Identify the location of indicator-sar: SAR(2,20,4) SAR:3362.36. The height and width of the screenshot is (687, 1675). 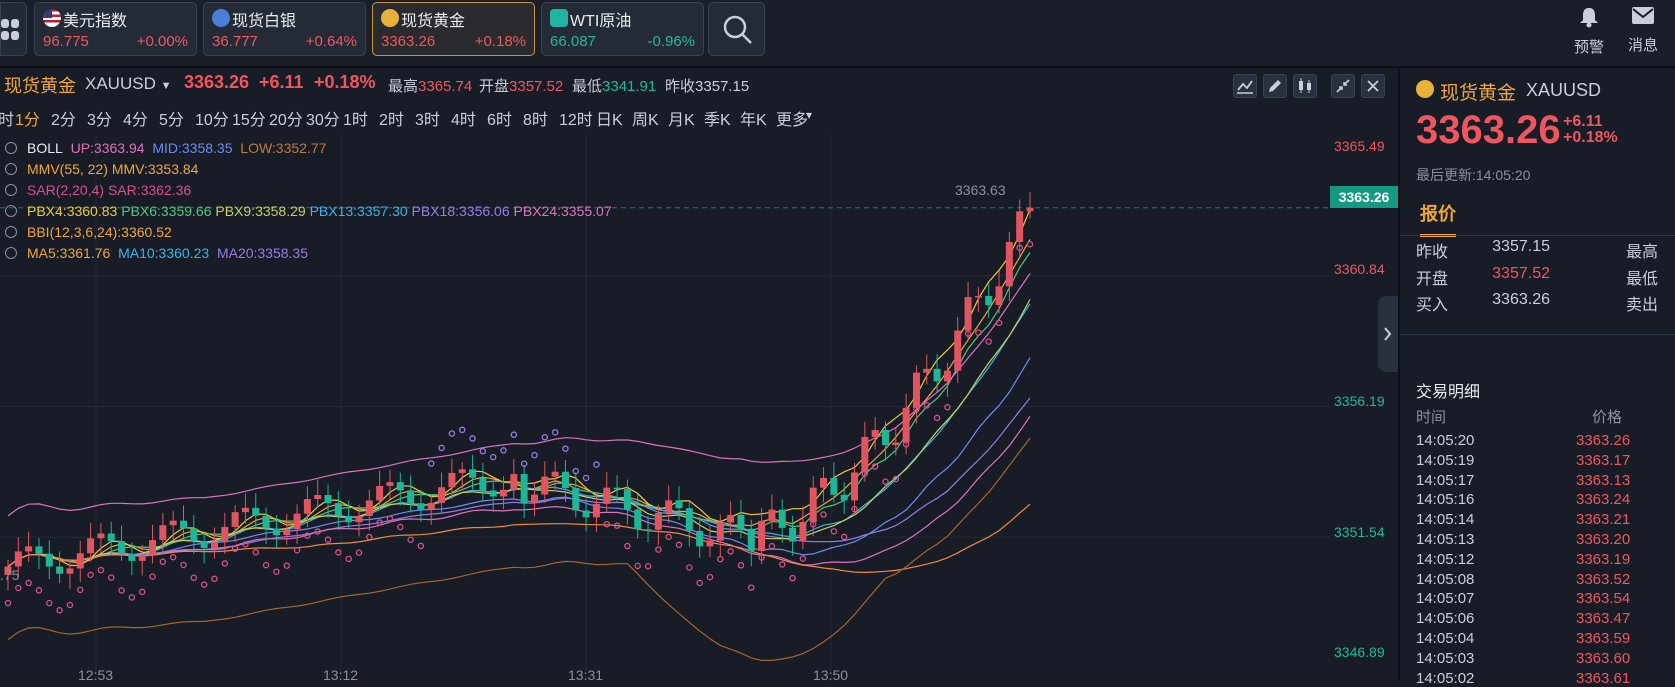
(95, 190).